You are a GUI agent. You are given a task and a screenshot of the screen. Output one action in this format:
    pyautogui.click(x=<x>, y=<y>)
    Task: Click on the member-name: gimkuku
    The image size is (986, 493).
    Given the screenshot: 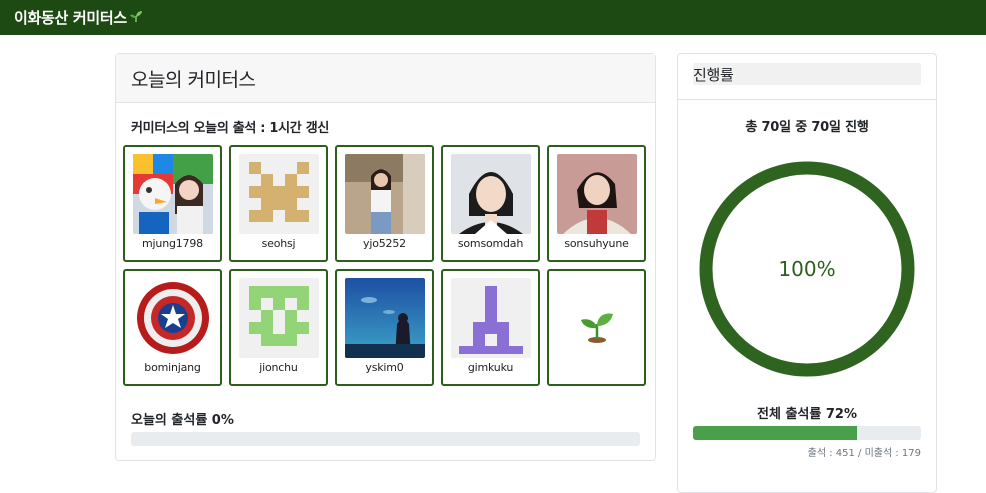 What is the action you would take?
    pyautogui.click(x=490, y=367)
    